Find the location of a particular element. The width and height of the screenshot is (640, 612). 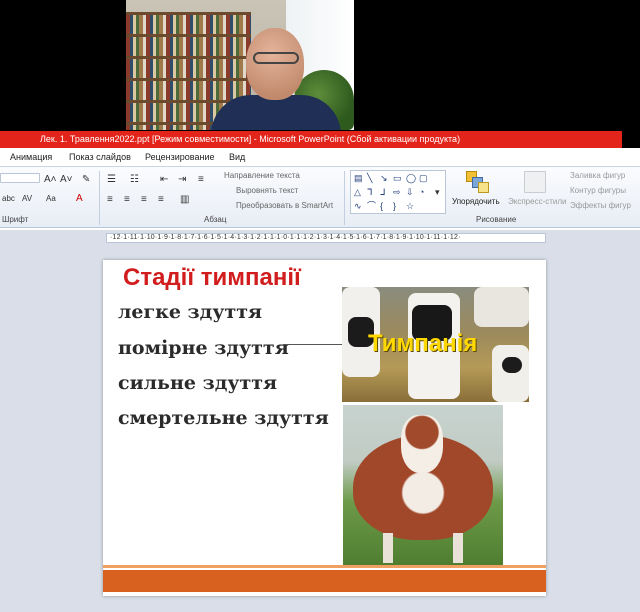

bloated-cow-photo is located at coordinates (423, 486).